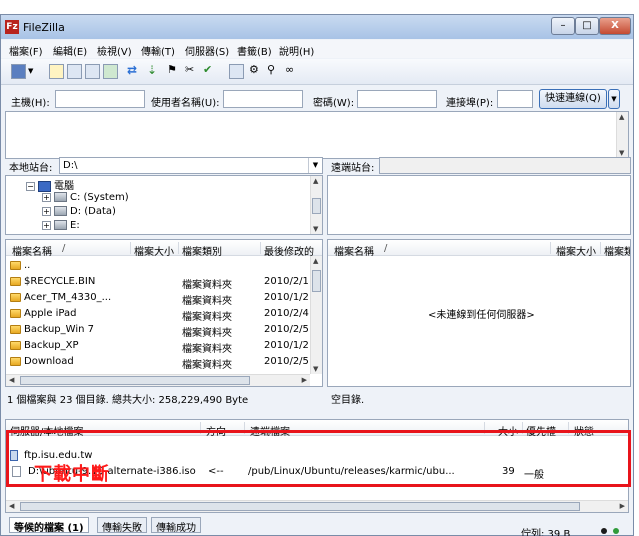 The width and height of the screenshot is (639, 536). I want to click on local-path-value: D:\, so click(70, 165).